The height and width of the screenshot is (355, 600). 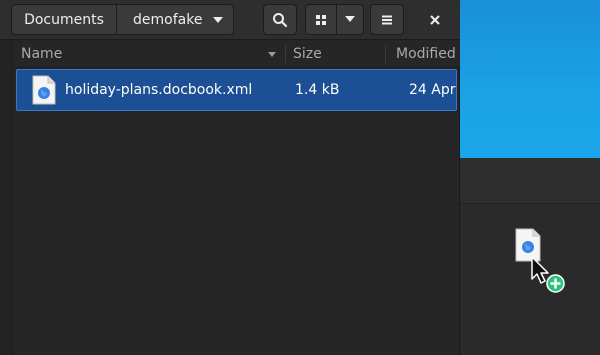 I want to click on search-button, so click(x=280, y=19).